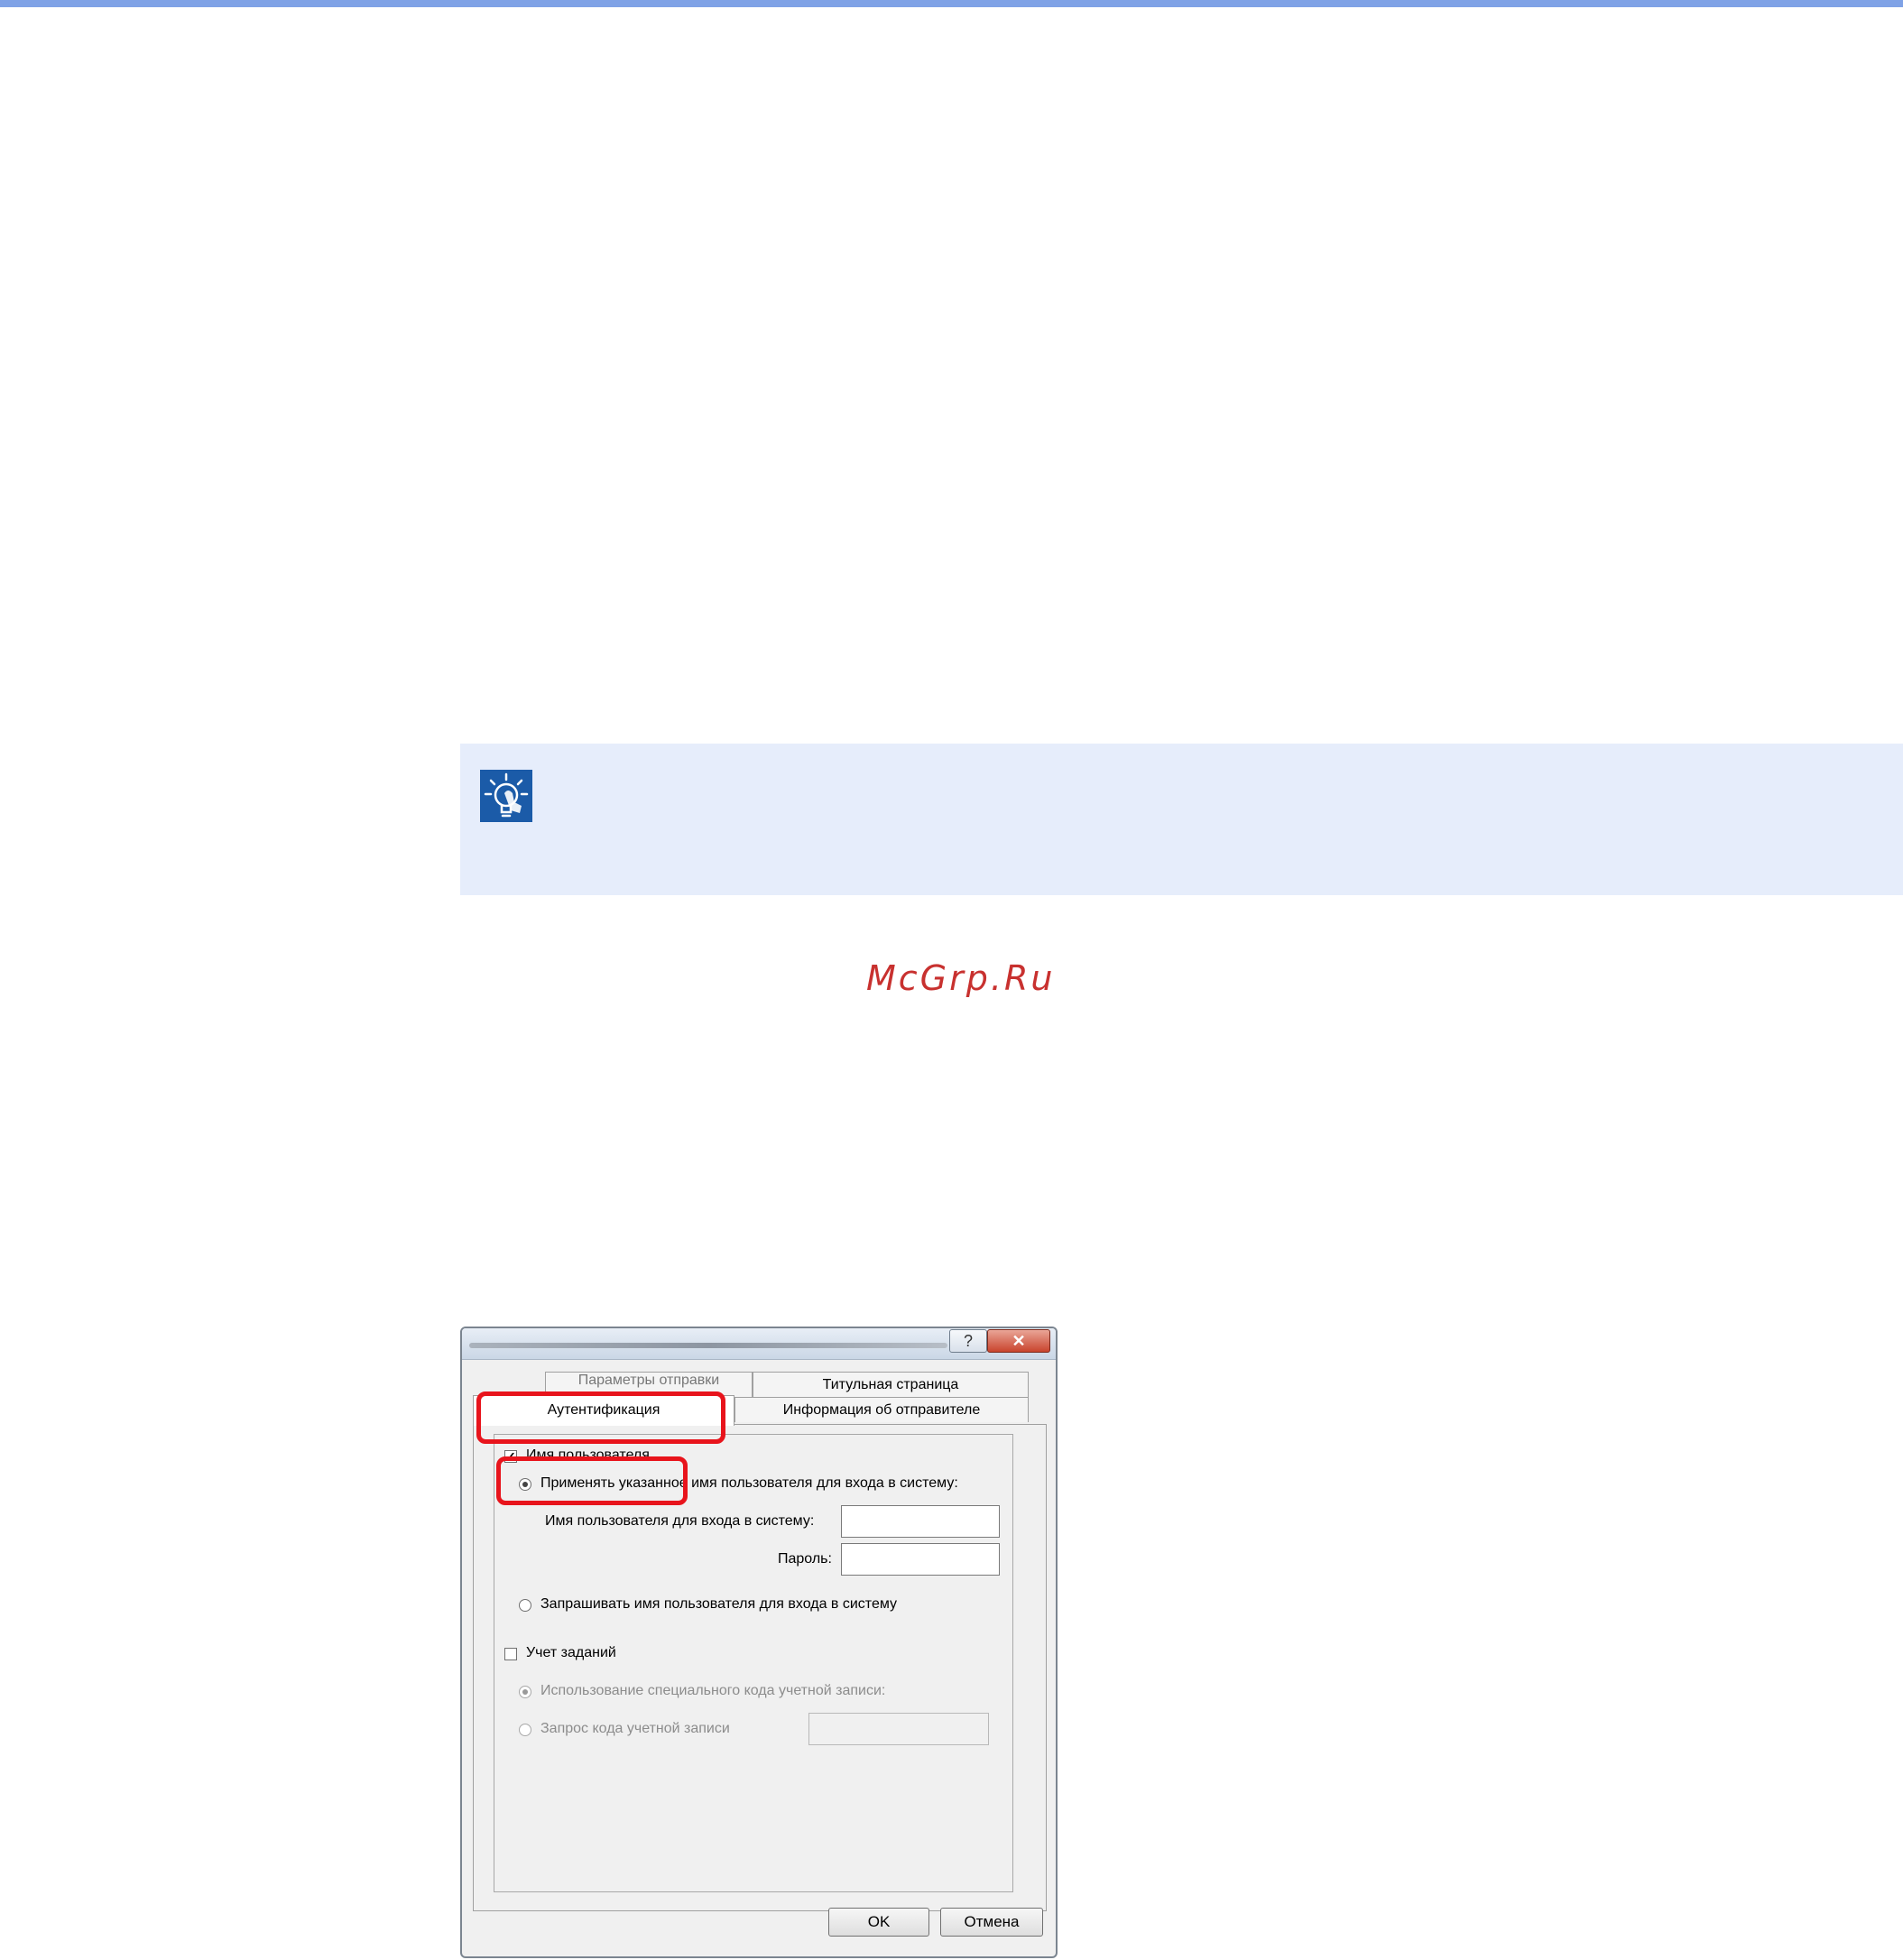 This screenshot has width=1903, height=1960. What do you see at coordinates (951, 3) in the screenshot?
I see `header-rule` at bounding box center [951, 3].